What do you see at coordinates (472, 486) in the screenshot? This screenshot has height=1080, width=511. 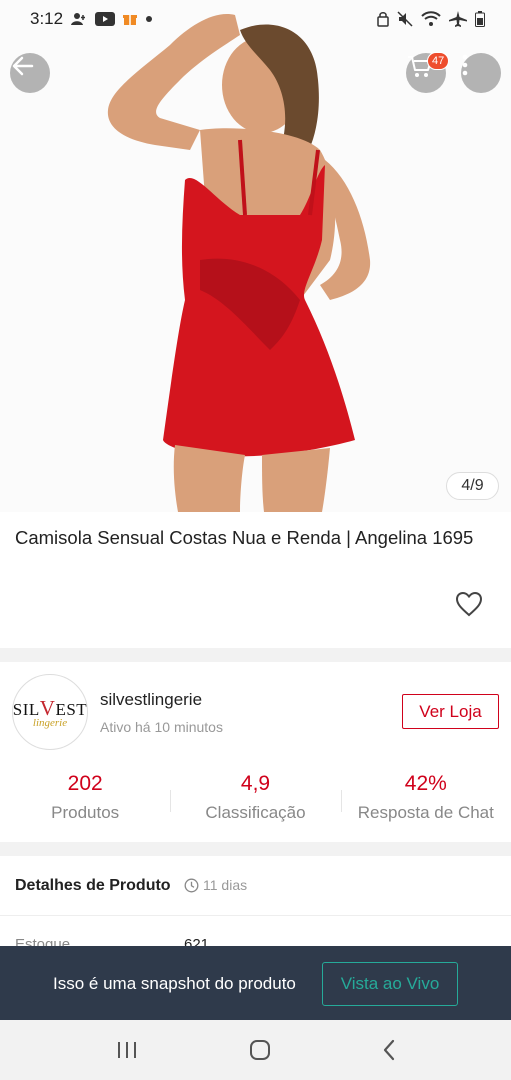 I see `image-counter: 4/9` at bounding box center [472, 486].